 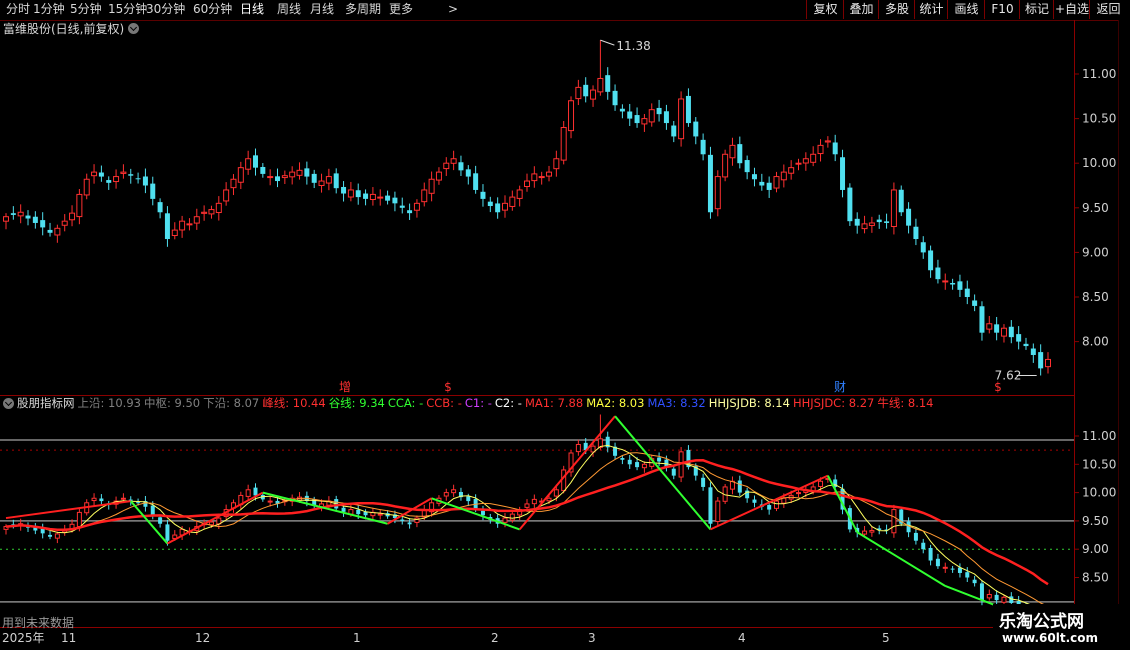 What do you see at coordinates (742, 638) in the screenshot?
I see `xaxis-label-6: 4` at bounding box center [742, 638].